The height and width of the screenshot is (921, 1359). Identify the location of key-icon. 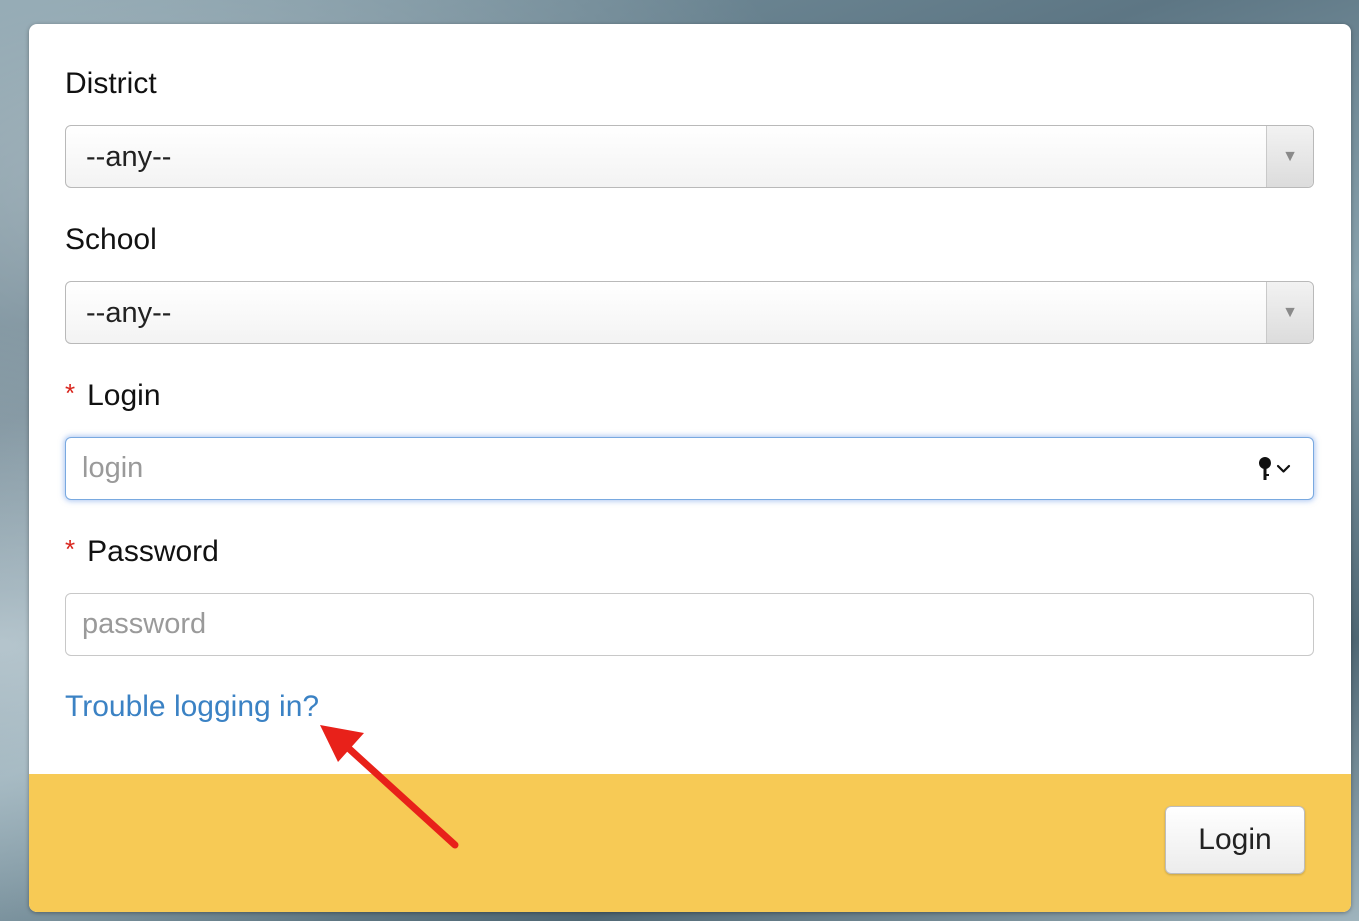
(1276, 469).